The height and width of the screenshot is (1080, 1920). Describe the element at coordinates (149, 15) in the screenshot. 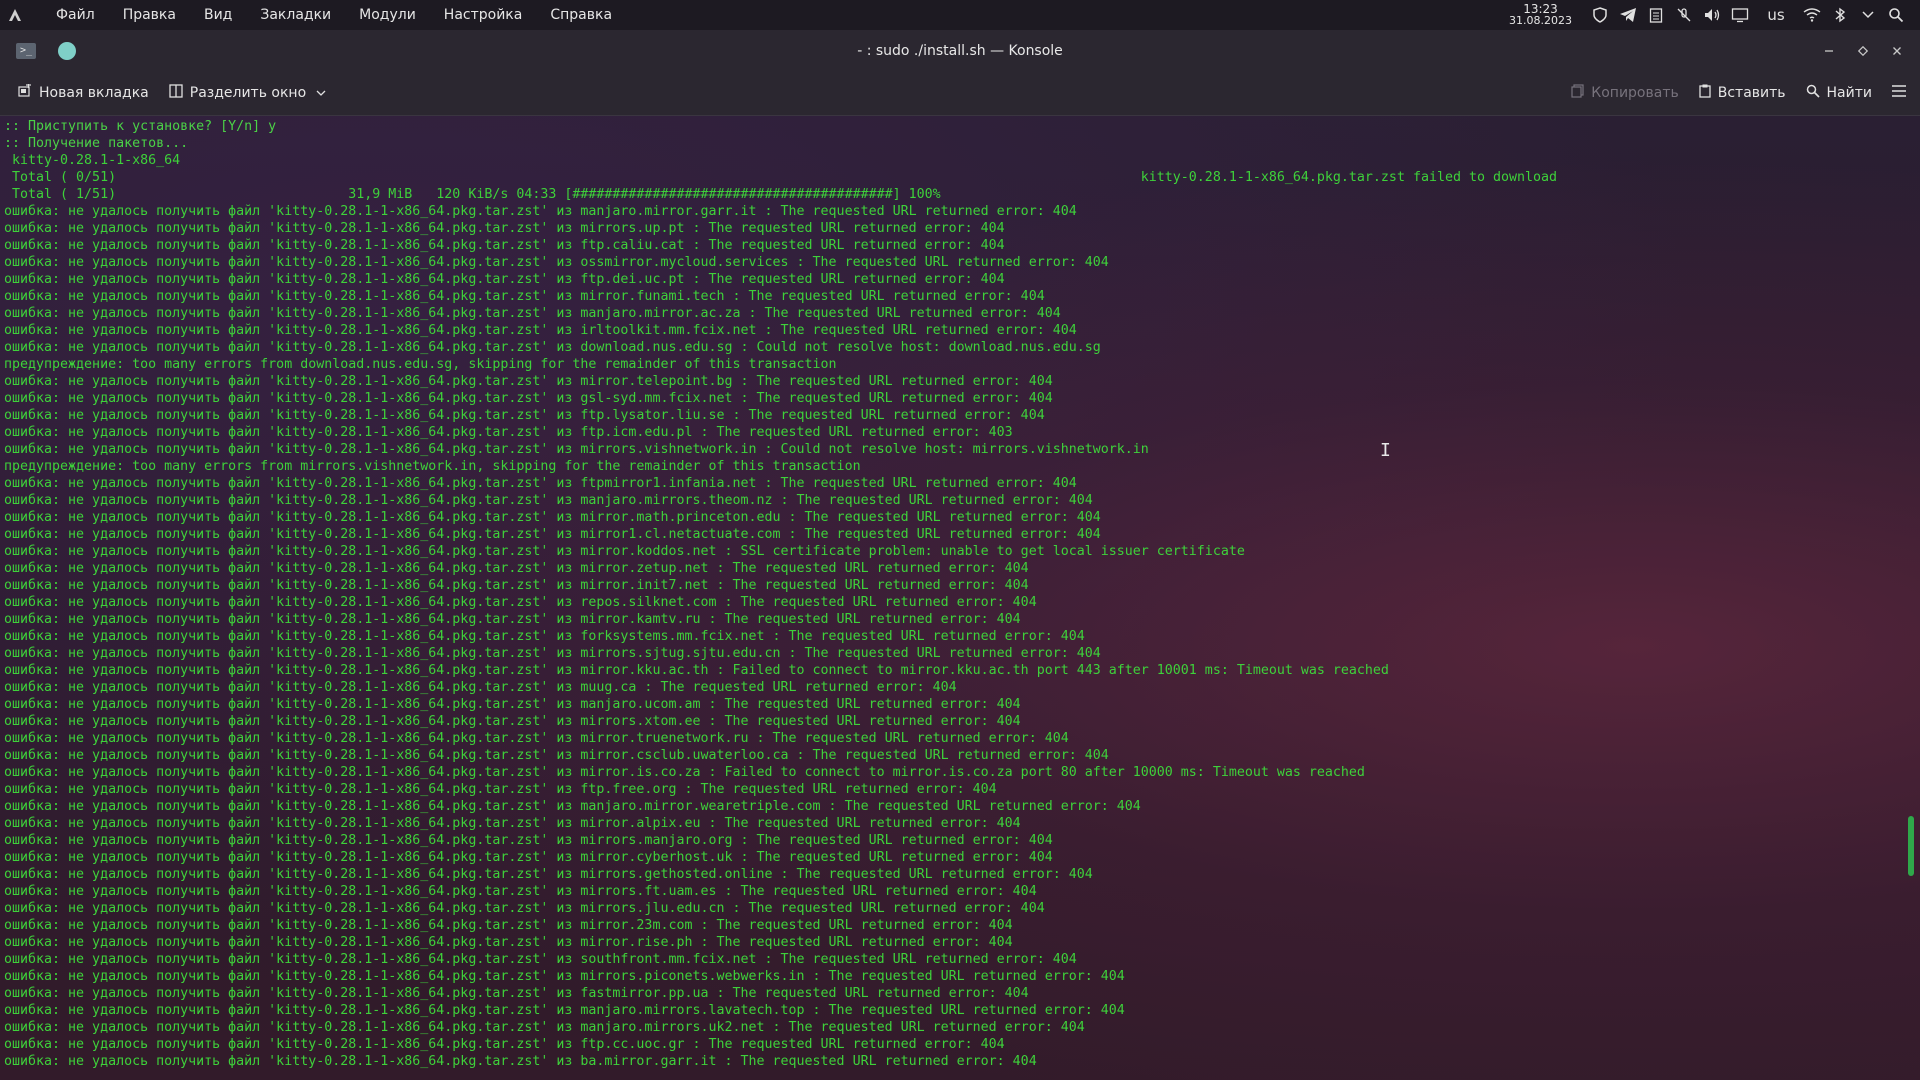

I see `menu-edit: Правка` at that location.